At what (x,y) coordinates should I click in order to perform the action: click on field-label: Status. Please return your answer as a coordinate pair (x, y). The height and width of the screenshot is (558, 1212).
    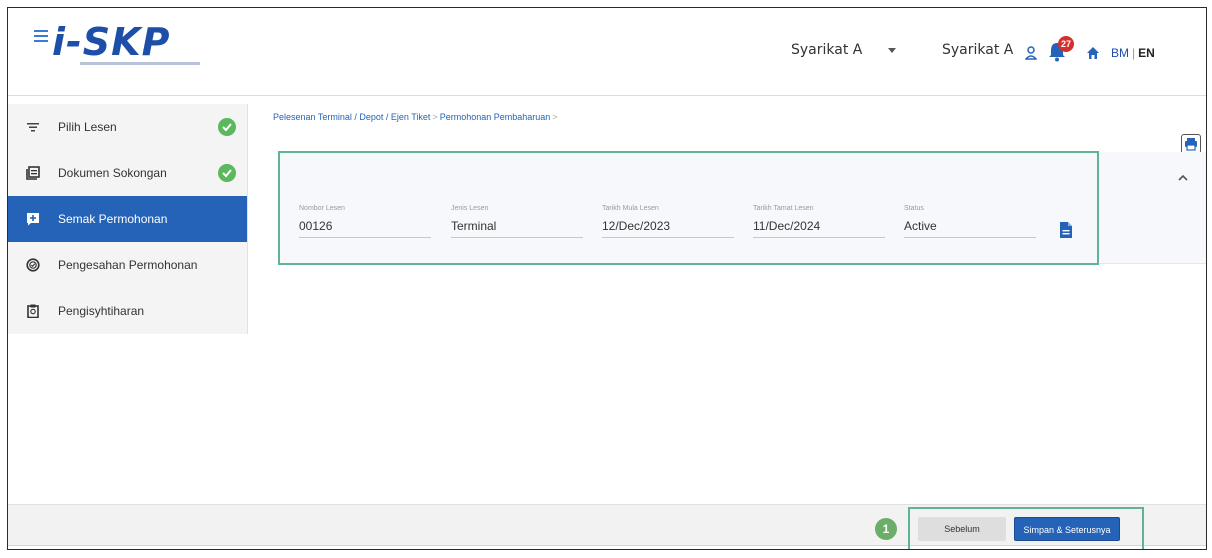
    Looking at the image, I should click on (914, 208).